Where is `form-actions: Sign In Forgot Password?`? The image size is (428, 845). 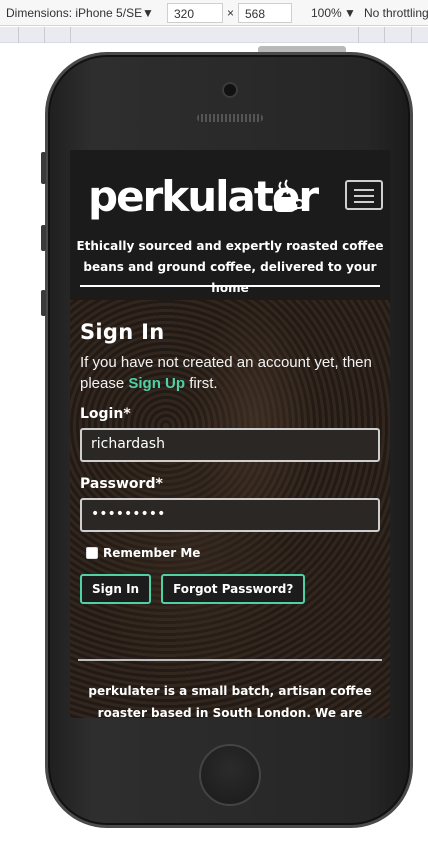 form-actions: Sign In Forgot Password? is located at coordinates (230, 589).